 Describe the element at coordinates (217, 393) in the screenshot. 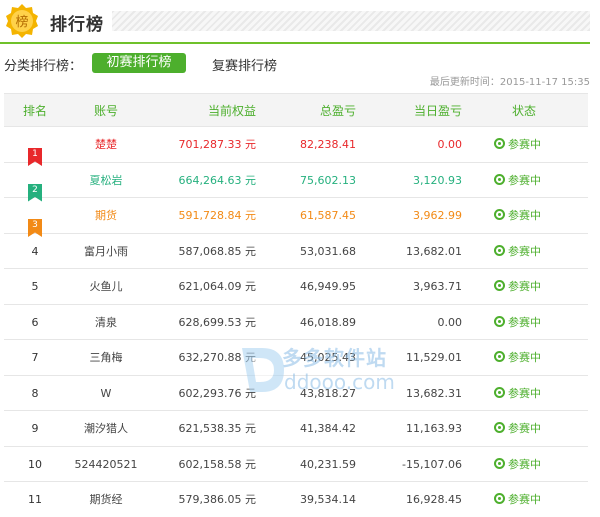

I see `equity-cell: 602,293.76 元` at that location.